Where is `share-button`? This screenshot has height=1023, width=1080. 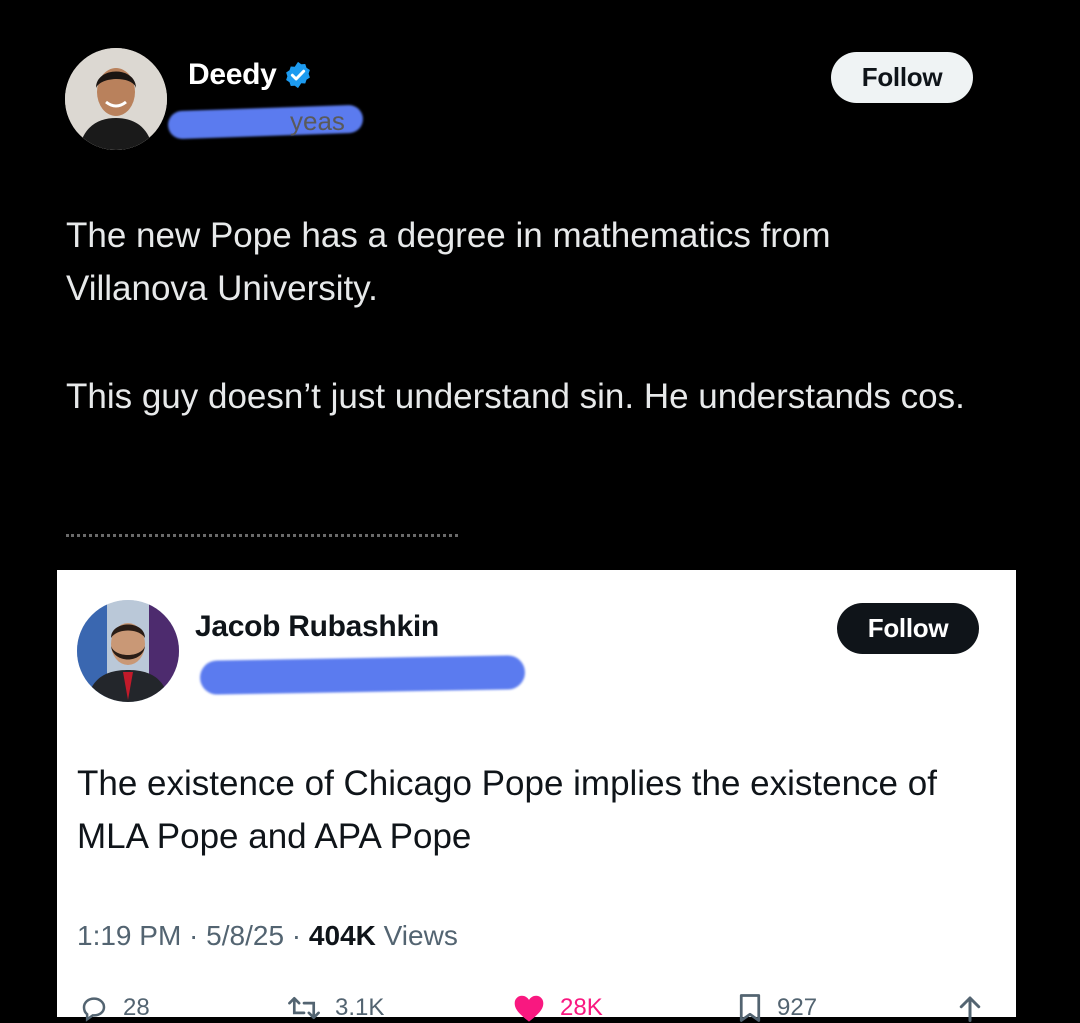 share-button is located at coordinates (977, 1008).